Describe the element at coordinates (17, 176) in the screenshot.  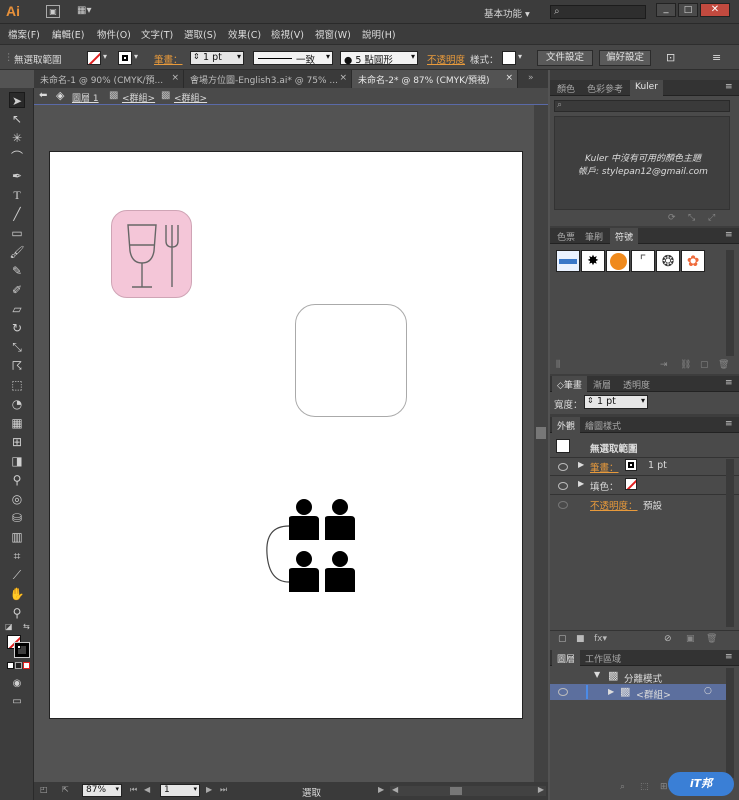
I see `pen-tool-icon: ✒` at that location.